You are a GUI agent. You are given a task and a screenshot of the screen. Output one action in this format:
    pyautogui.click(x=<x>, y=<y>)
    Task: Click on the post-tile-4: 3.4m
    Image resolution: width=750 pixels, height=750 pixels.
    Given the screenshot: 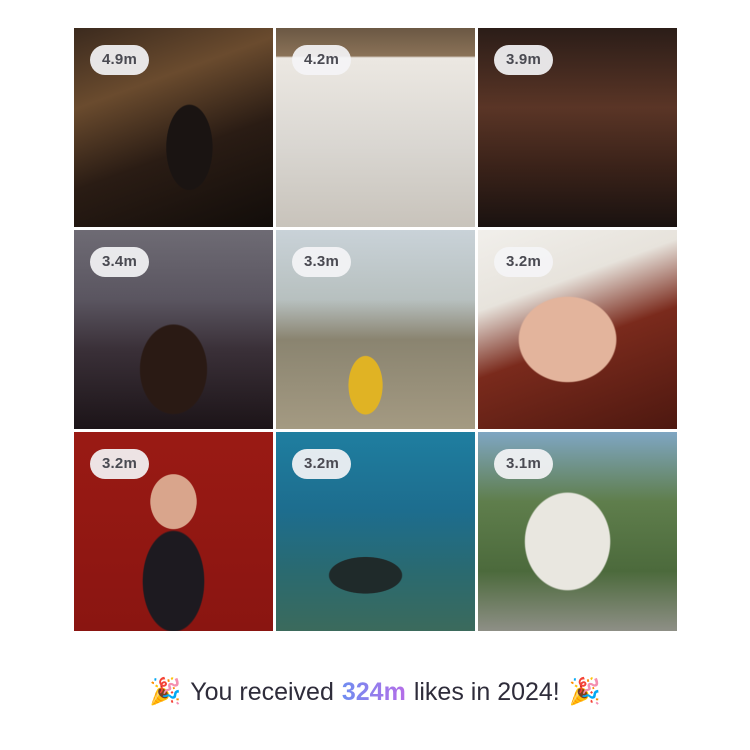 What is the action you would take?
    pyautogui.click(x=173, y=329)
    